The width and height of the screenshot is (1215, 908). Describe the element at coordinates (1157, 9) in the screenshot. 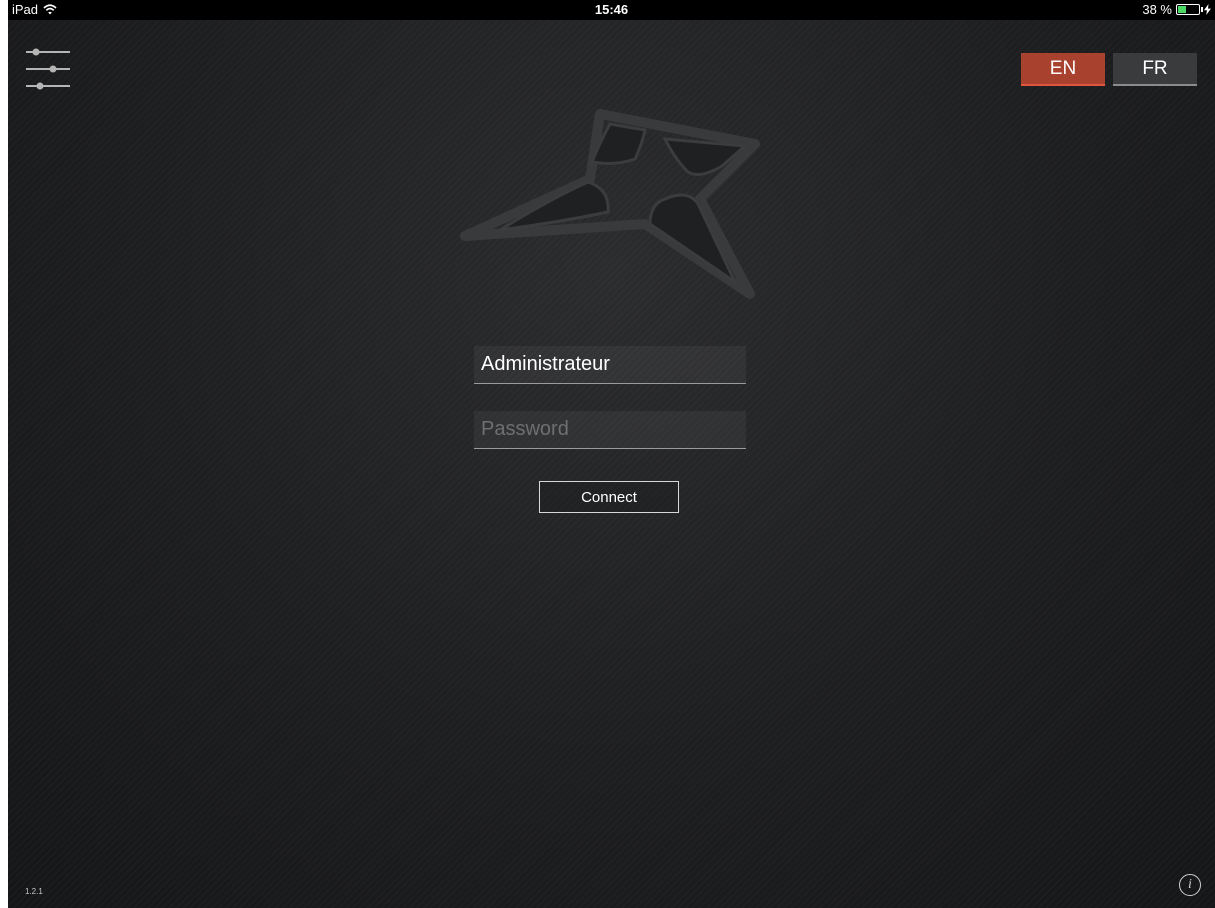

I see `battery-percentage: 38 %` at that location.